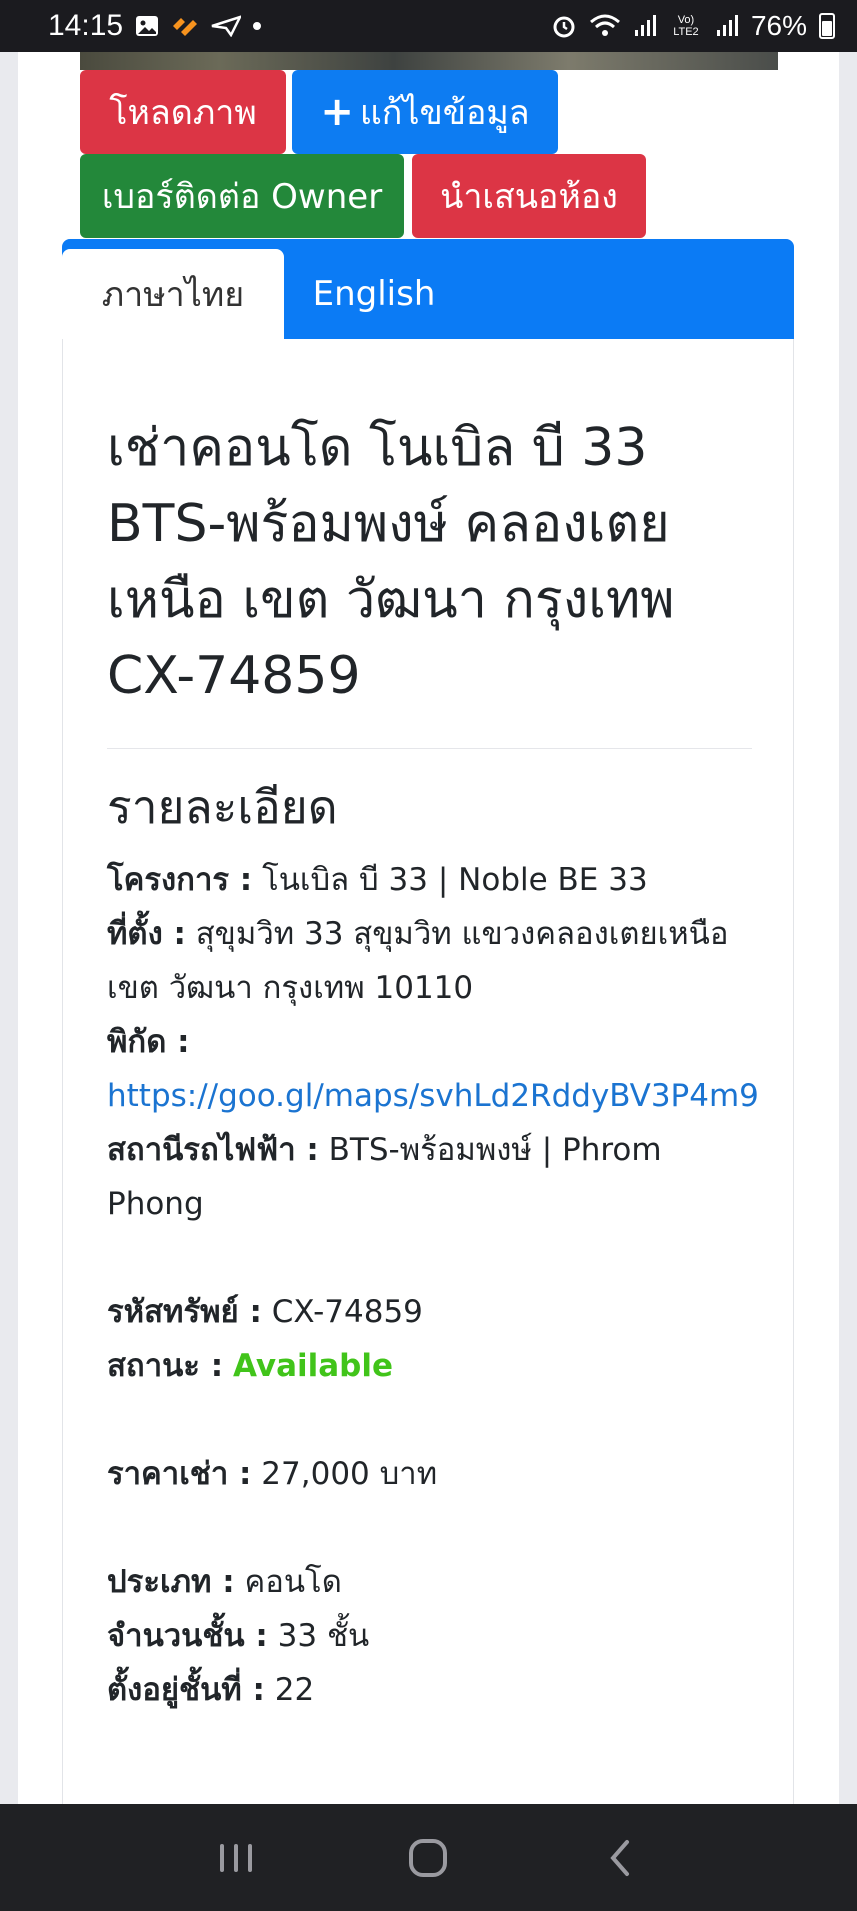 This screenshot has width=857, height=1911. I want to click on edit-info-label: แก้ไขข้อมูล, so click(444, 113).